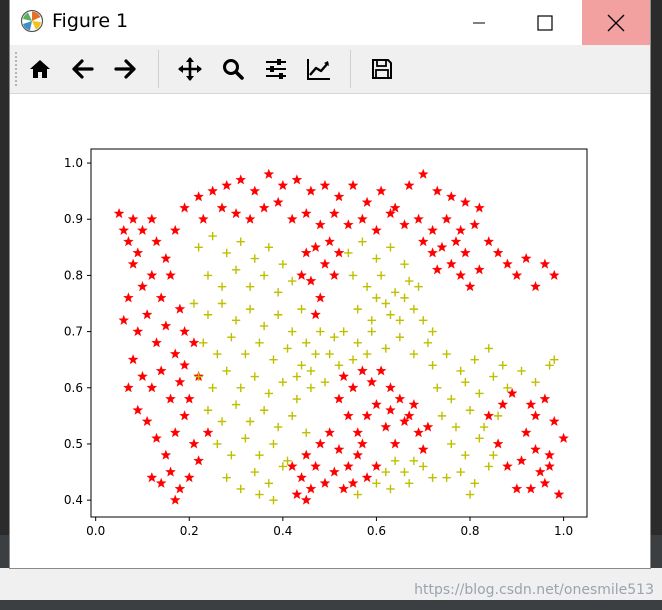 The width and height of the screenshot is (662, 610). Describe the element at coordinates (73, 275) in the screenshot. I see `y-tick-label: 0.8` at that location.